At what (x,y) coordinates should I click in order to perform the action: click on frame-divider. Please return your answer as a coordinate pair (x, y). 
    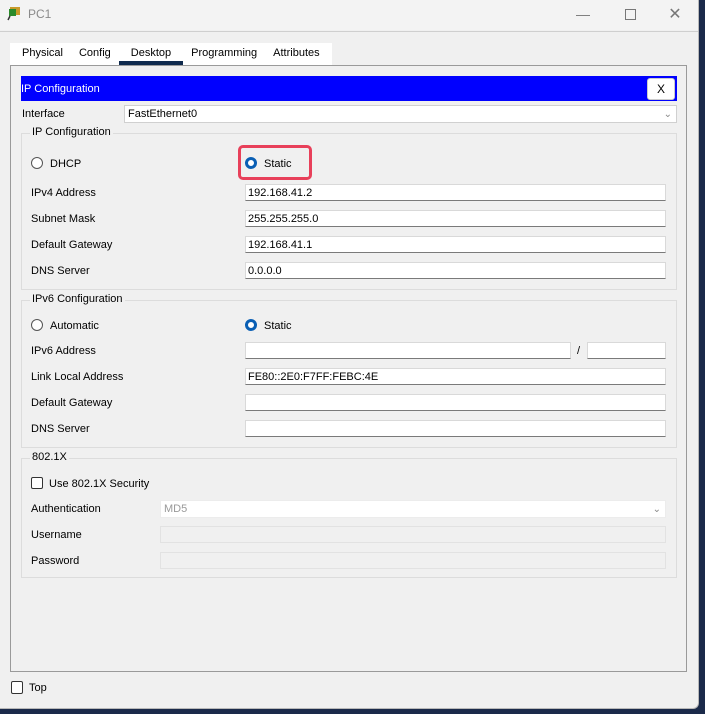
    Looking at the image, I should click on (349, 31).